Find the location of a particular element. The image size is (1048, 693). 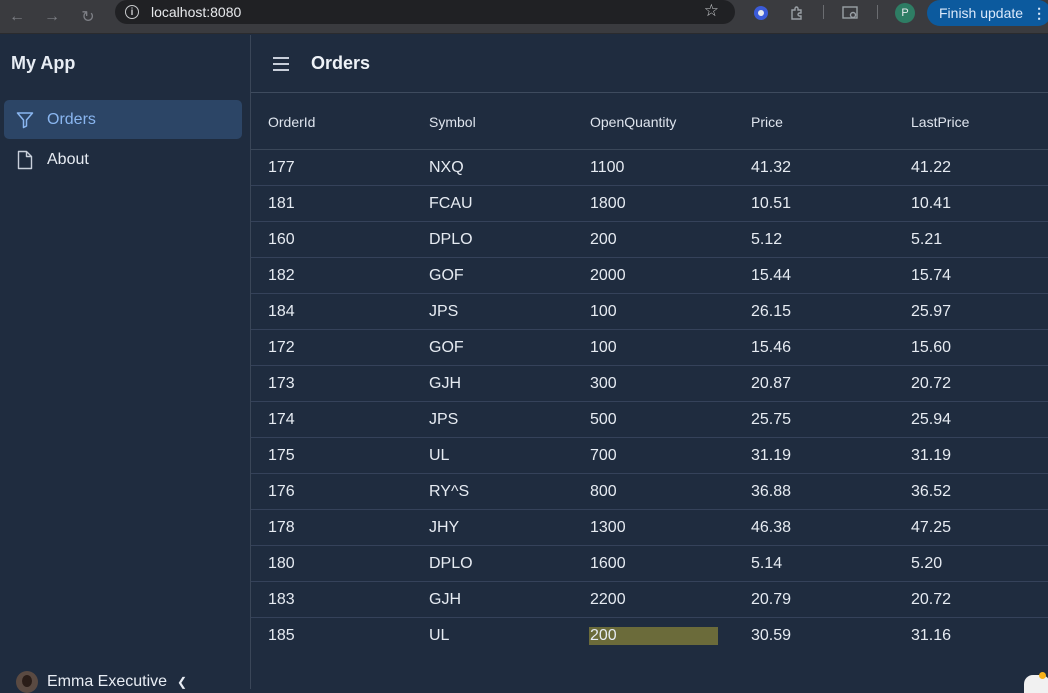

table-cell: RY^S is located at coordinates (492, 492).